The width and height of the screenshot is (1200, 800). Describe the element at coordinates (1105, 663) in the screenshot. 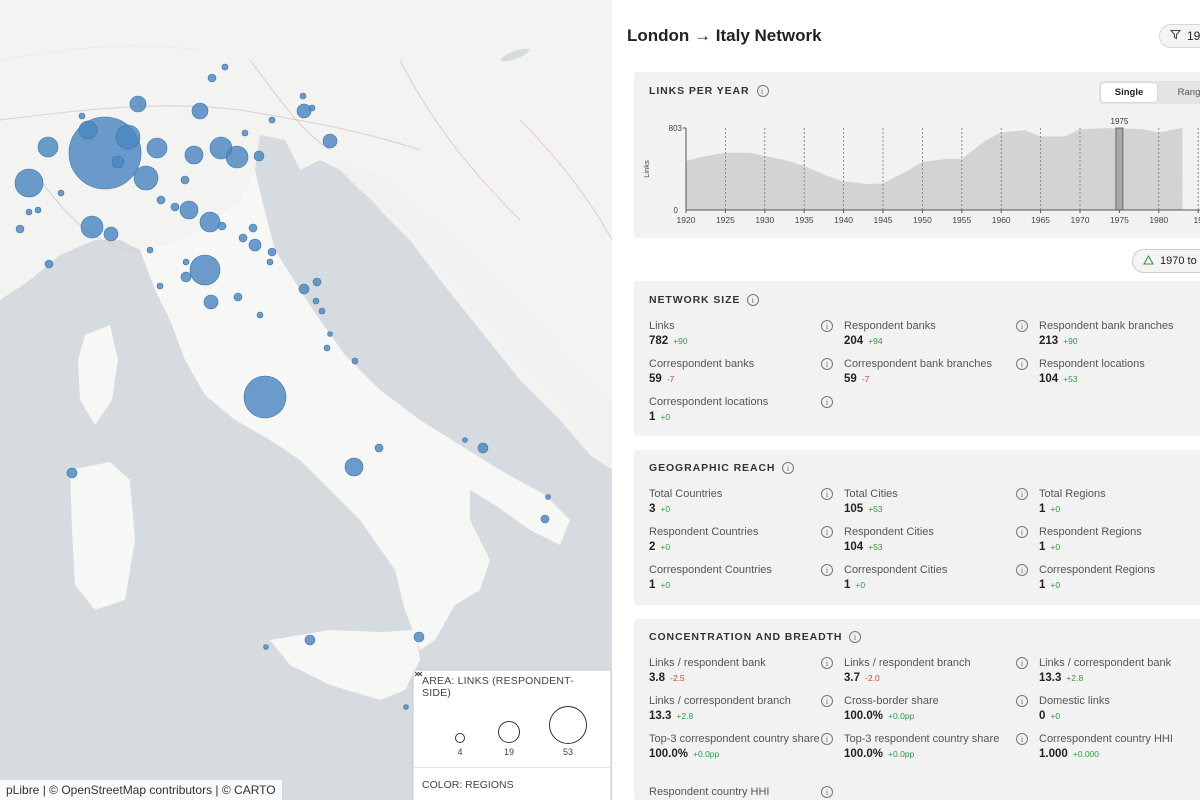

I see `metric-label: Links / correspondent bank` at that location.